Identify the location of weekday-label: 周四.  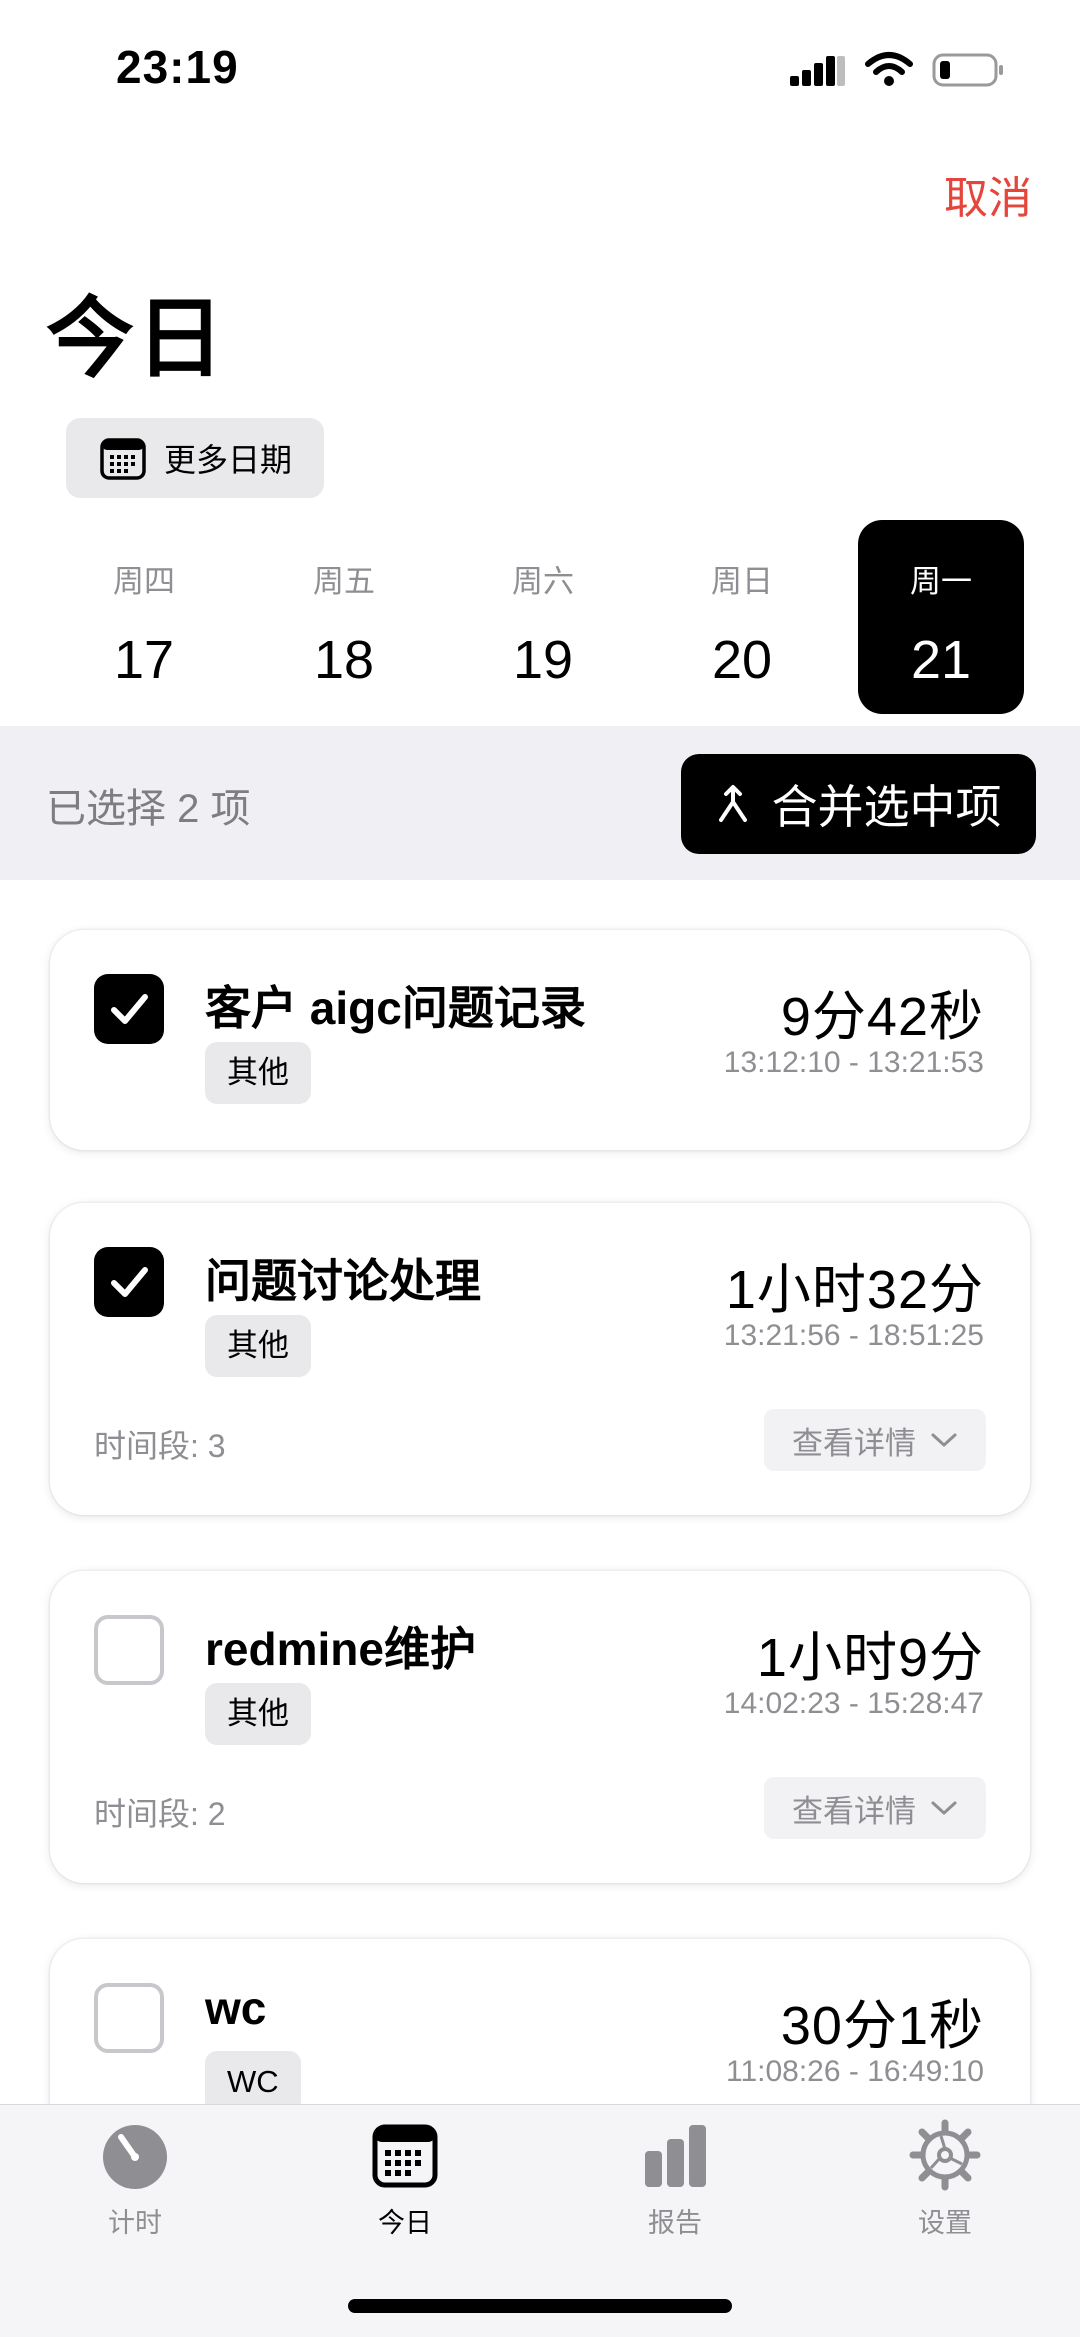
(144, 581).